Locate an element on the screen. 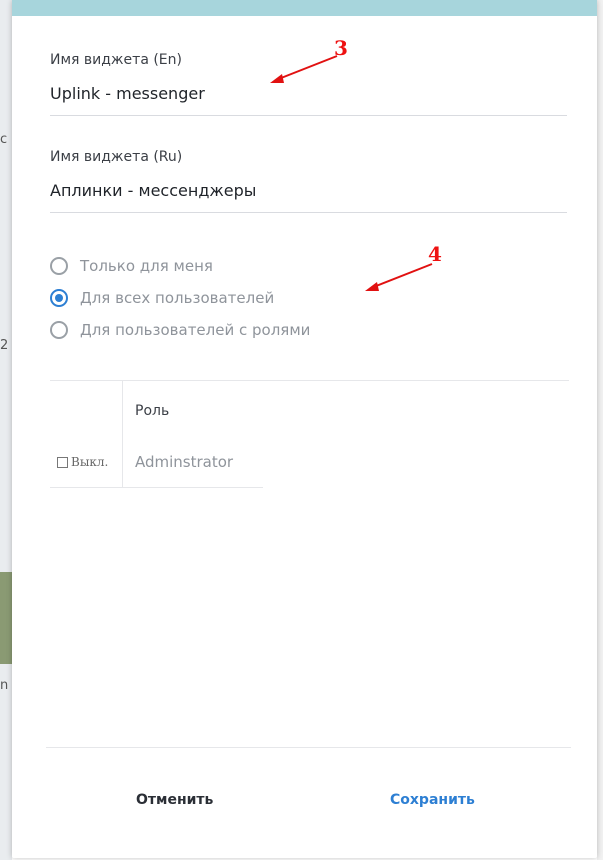 The width and height of the screenshot is (603, 860). visibility-option-label: Для пользователей с ролями is located at coordinates (195, 330).